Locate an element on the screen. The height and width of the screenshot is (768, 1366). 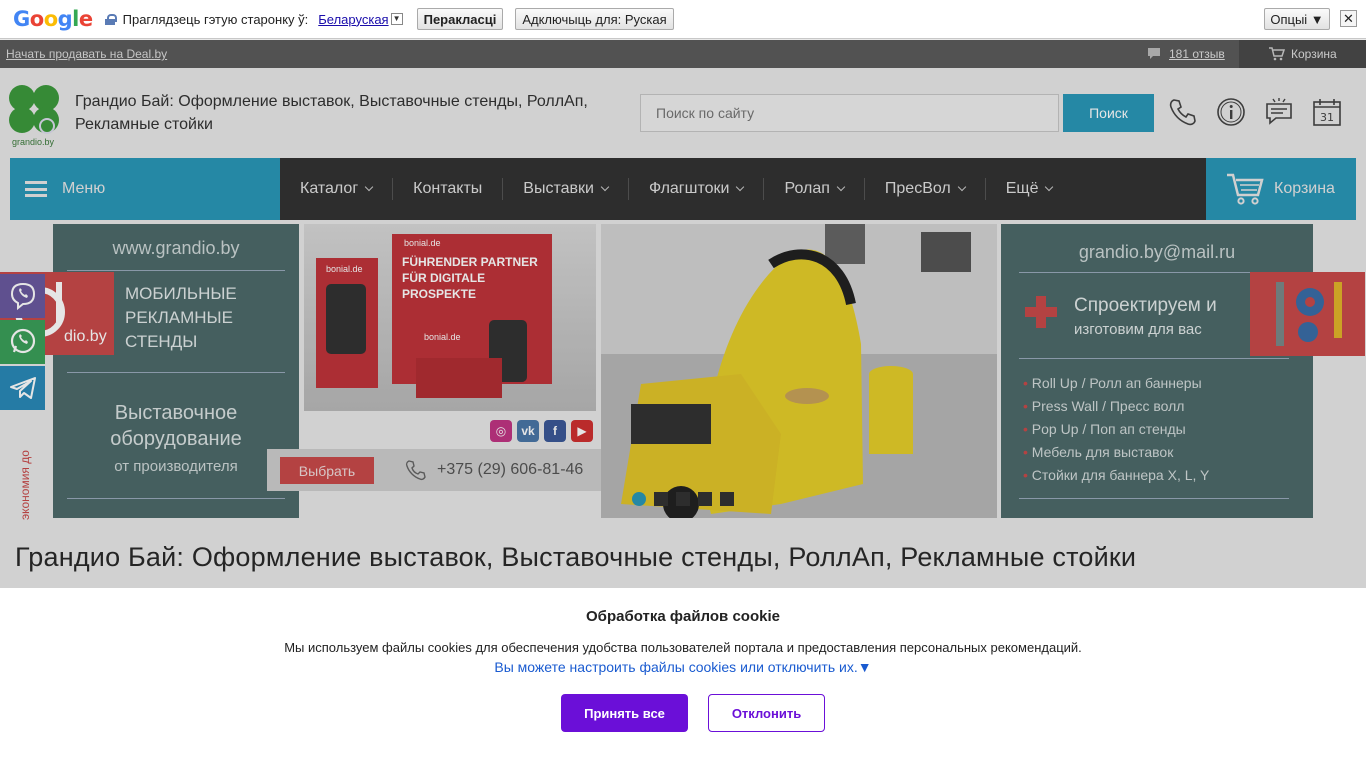
telegram-icon is located at coordinates (22, 388).